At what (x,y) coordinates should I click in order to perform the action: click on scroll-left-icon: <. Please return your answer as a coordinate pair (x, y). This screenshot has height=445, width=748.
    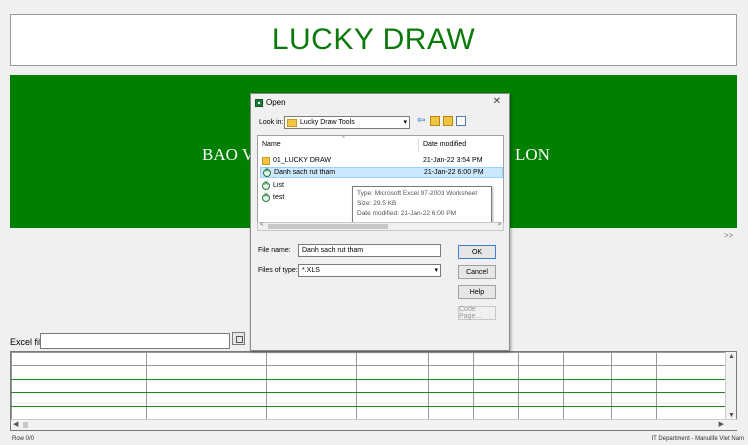
    Looking at the image, I should click on (262, 225).